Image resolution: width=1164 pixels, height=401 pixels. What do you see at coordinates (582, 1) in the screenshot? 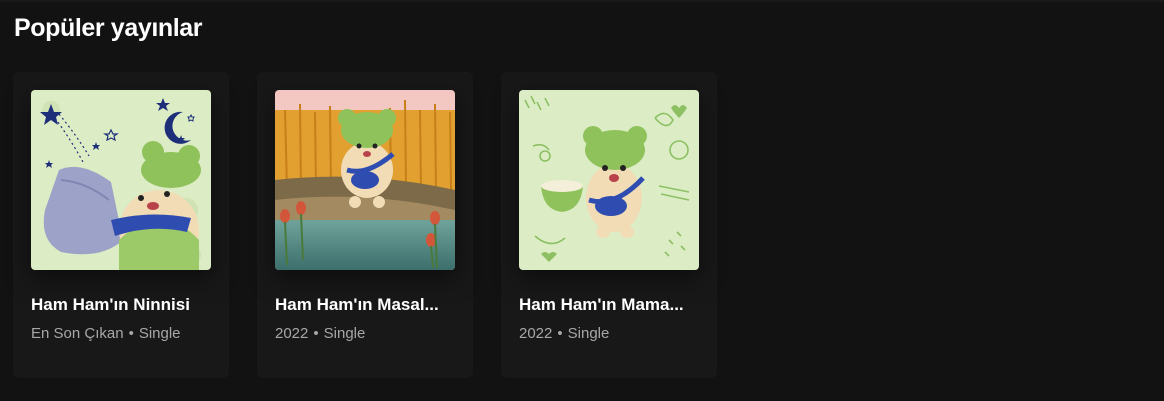
I see `top-strip` at bounding box center [582, 1].